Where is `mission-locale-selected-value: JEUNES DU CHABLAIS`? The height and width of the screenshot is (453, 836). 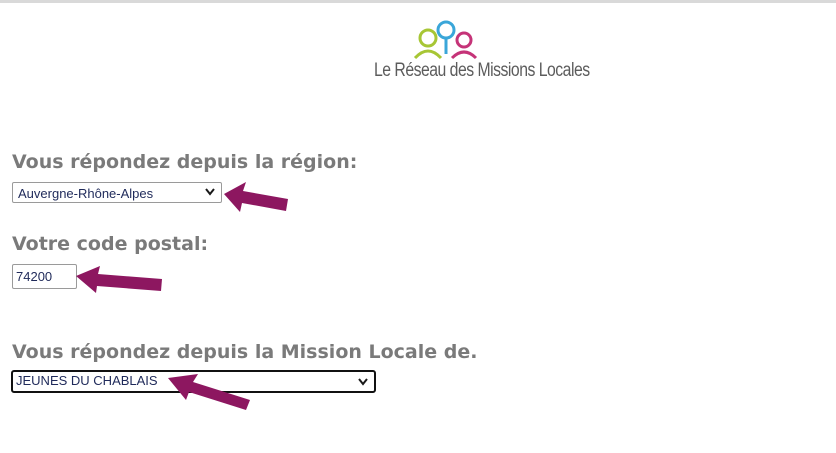
mission-locale-selected-value: JEUNES DU CHABLAIS is located at coordinates (87, 380).